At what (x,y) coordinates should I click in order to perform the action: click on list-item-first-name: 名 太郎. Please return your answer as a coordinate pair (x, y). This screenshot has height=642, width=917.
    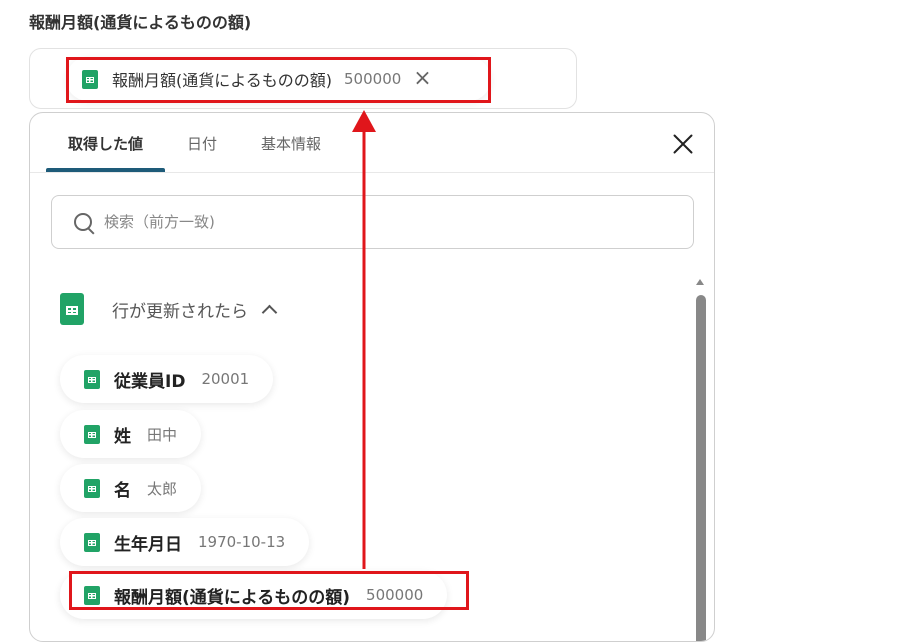
    Looking at the image, I should click on (131, 488).